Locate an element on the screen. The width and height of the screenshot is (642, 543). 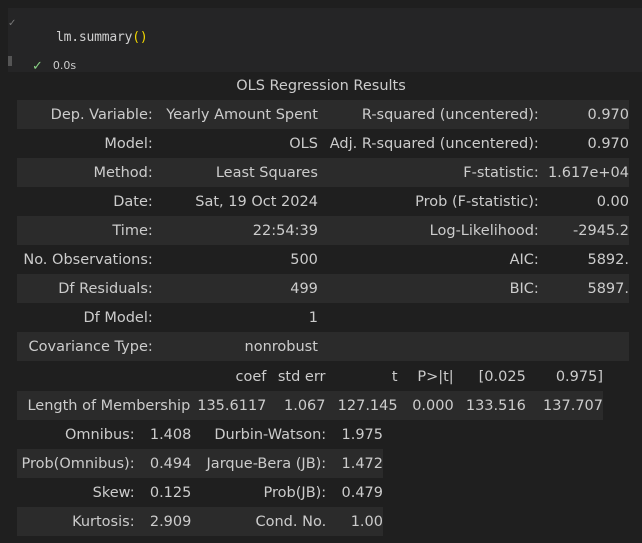
column-header: std err is located at coordinates (301, 376).